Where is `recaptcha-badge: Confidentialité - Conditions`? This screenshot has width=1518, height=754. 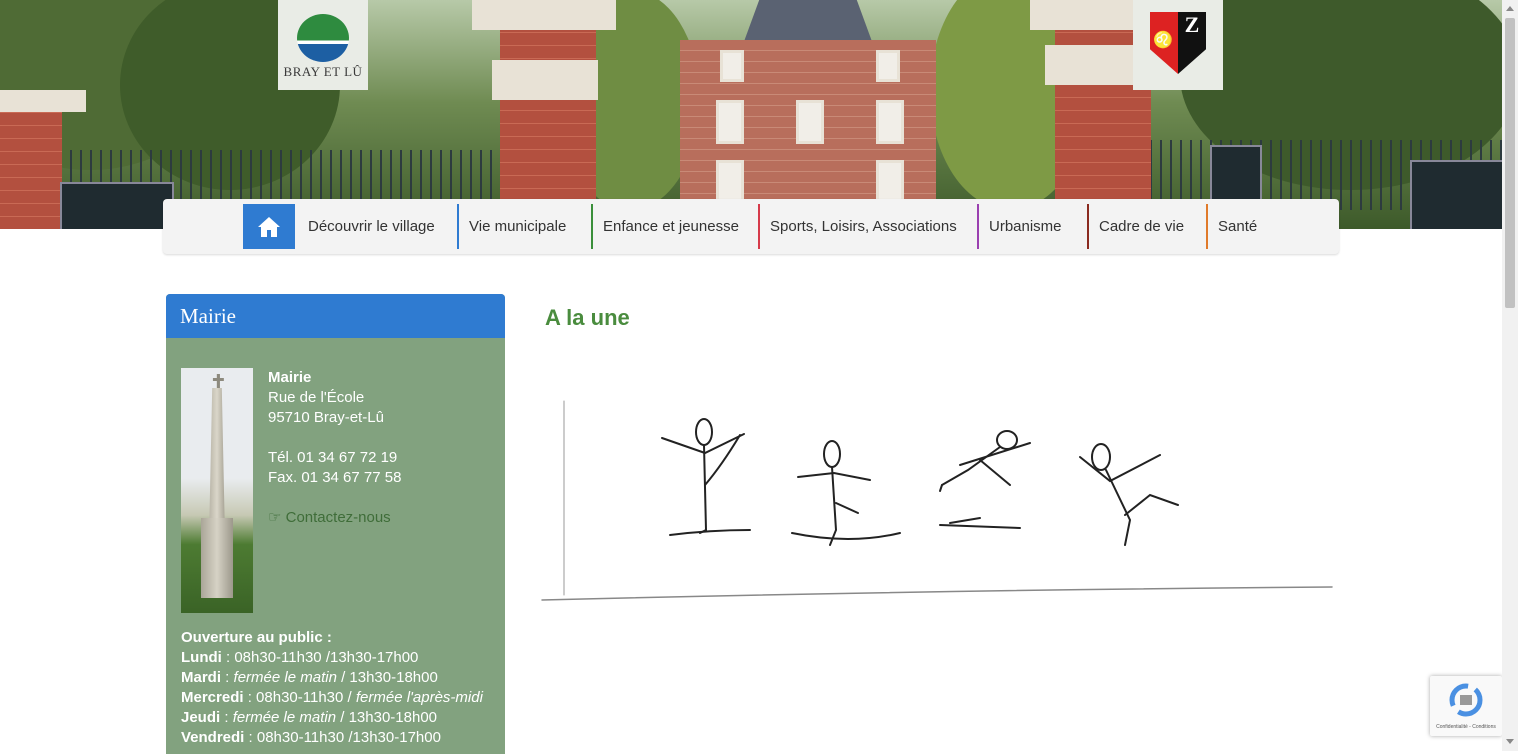
recaptcha-badge: Confidentialité - Conditions is located at coordinates (1466, 706).